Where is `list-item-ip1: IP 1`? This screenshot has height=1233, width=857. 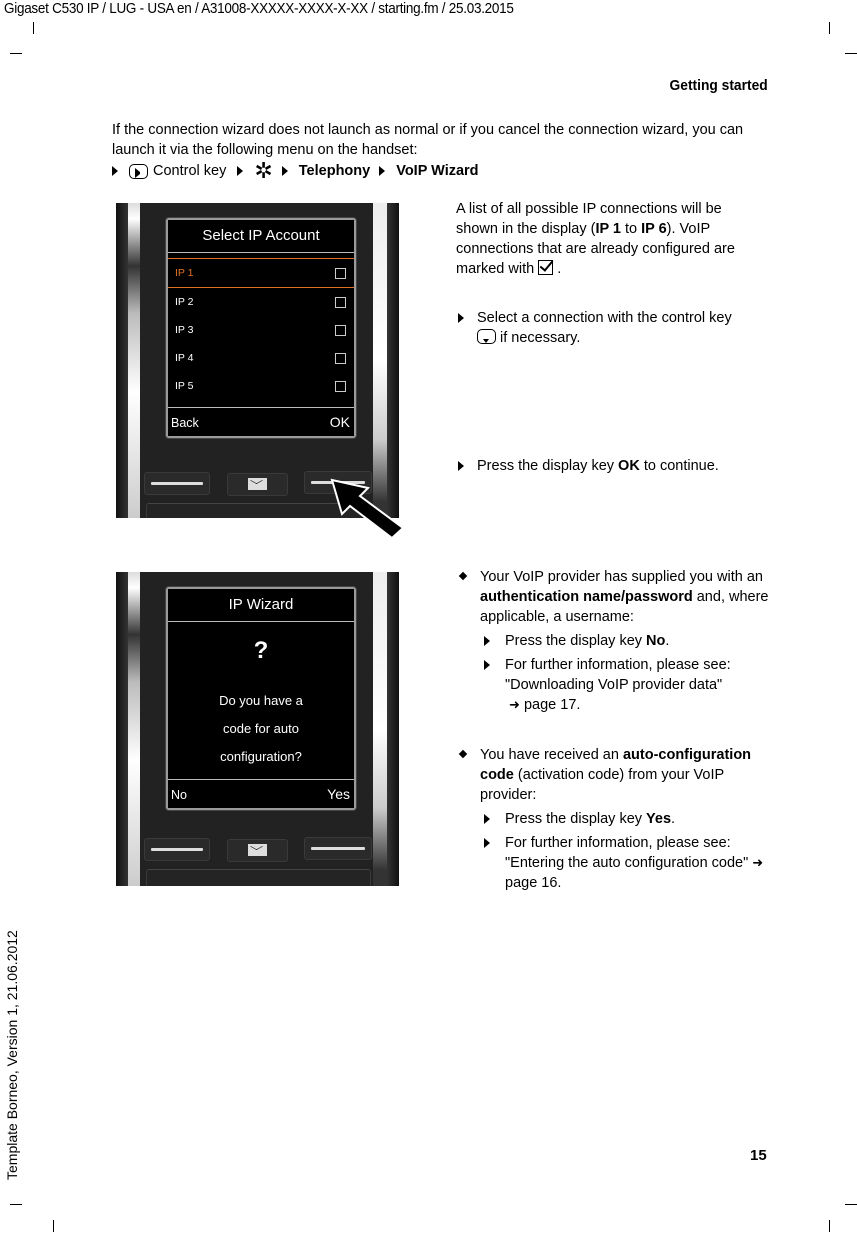
list-item-ip1: IP 1 is located at coordinates (261, 273).